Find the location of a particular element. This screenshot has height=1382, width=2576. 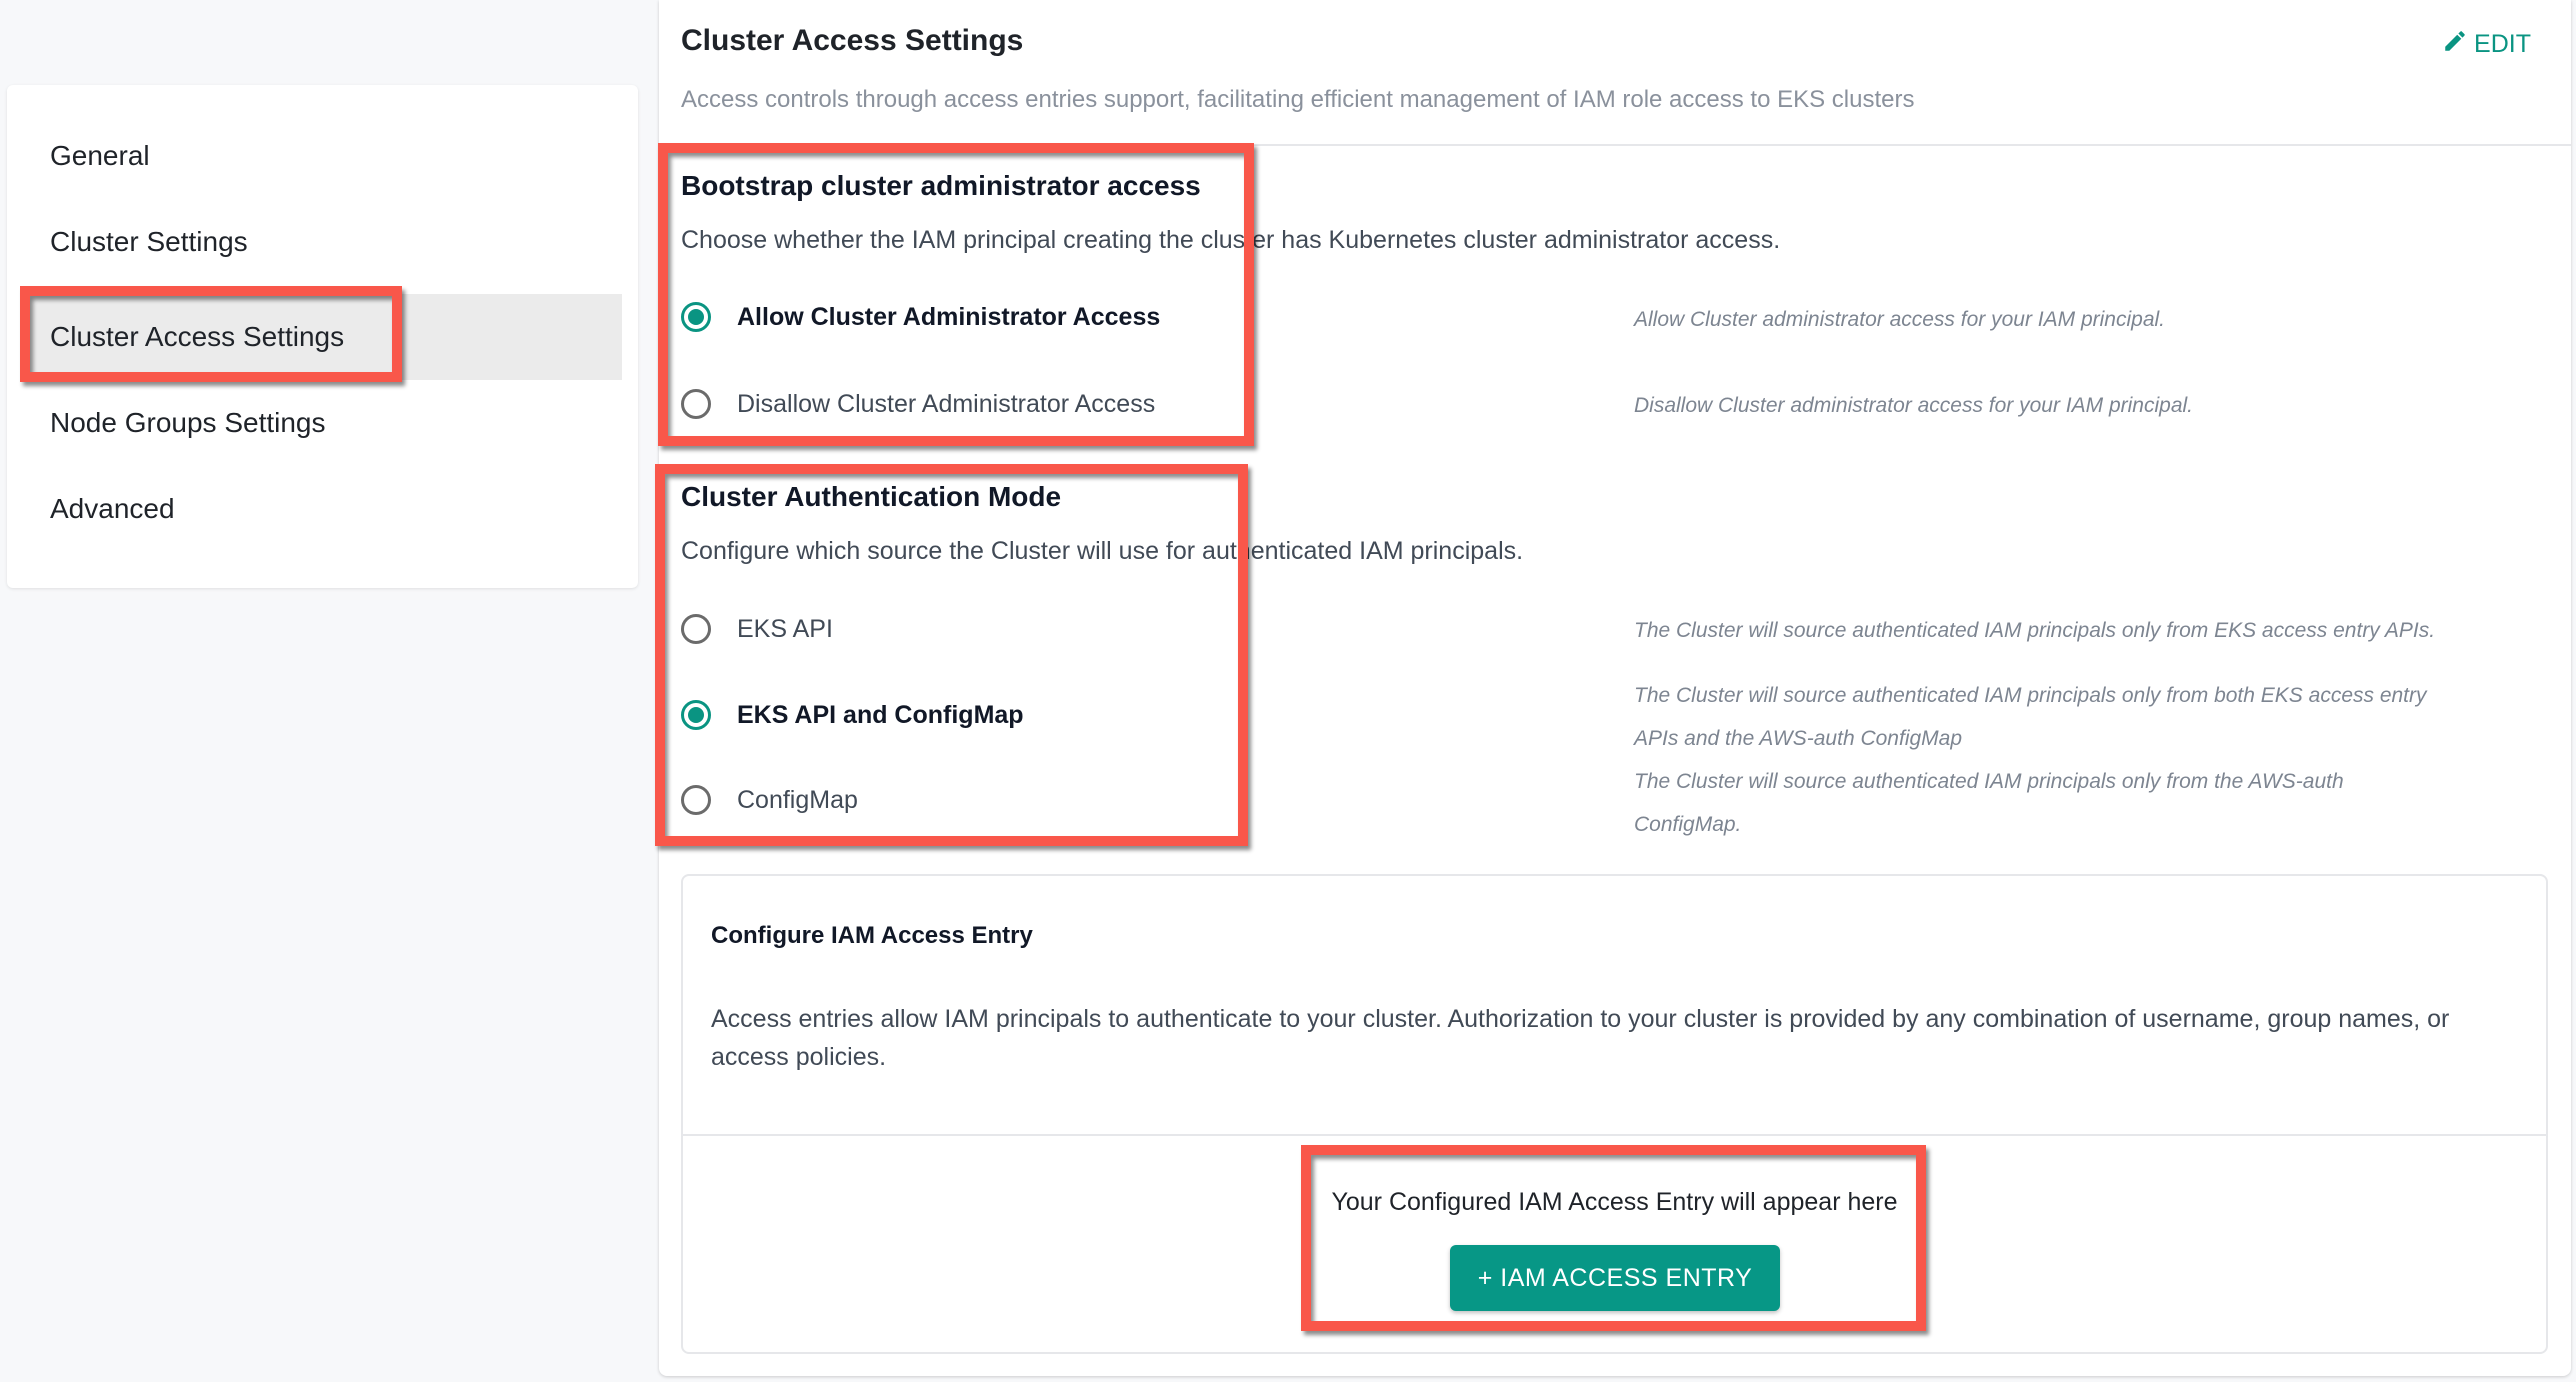

sidebar-item-cluster-settings: Cluster Settings is located at coordinates (321, 242).